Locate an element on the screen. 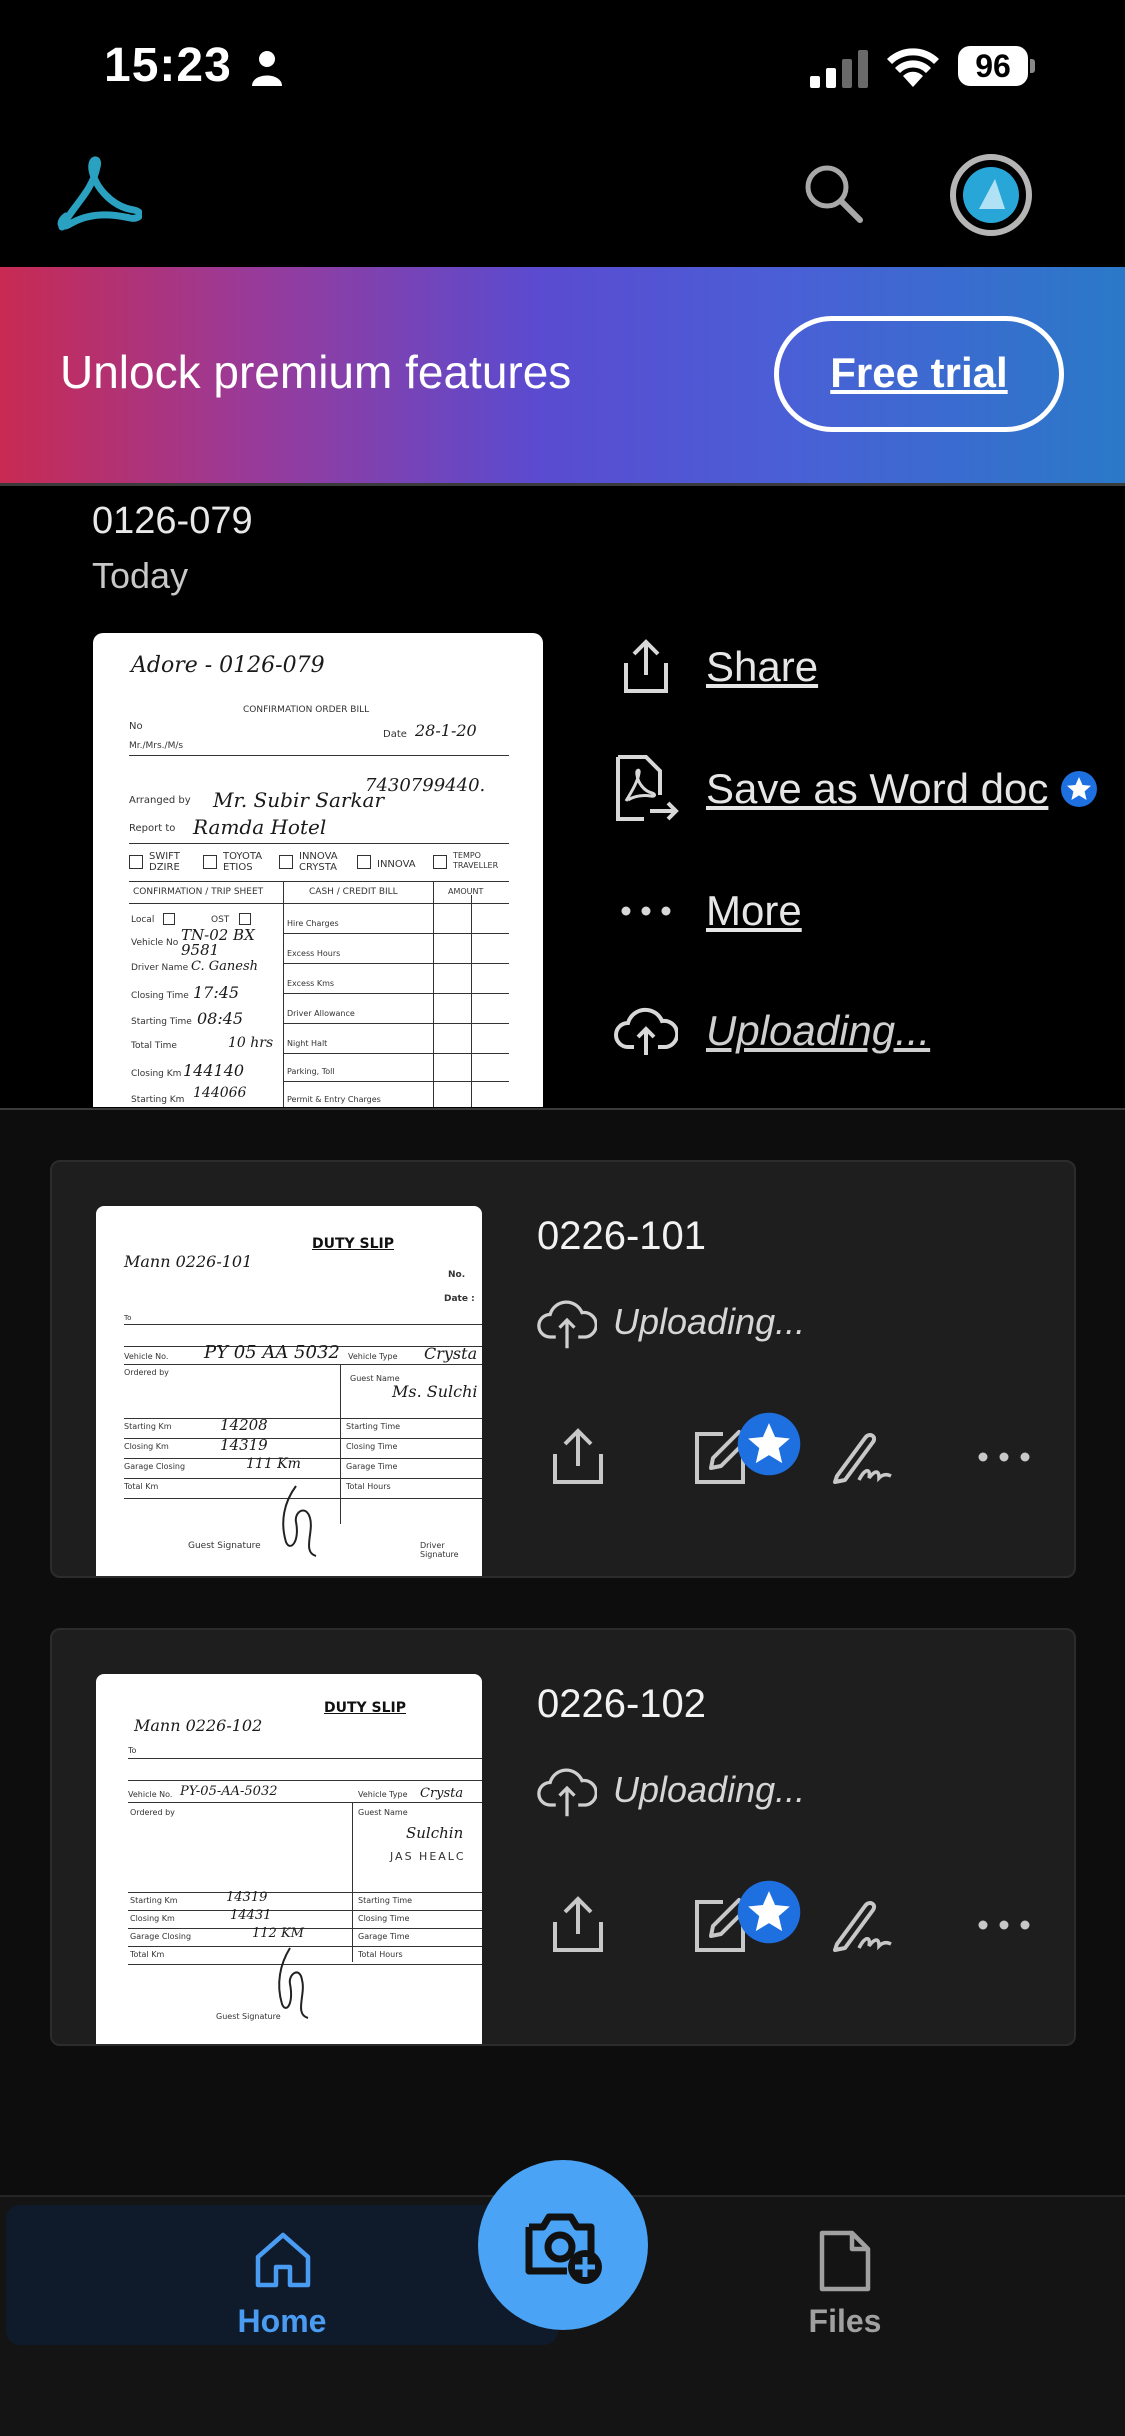 The image size is (1125, 2436). battery-level: 96 is located at coordinates (993, 66).